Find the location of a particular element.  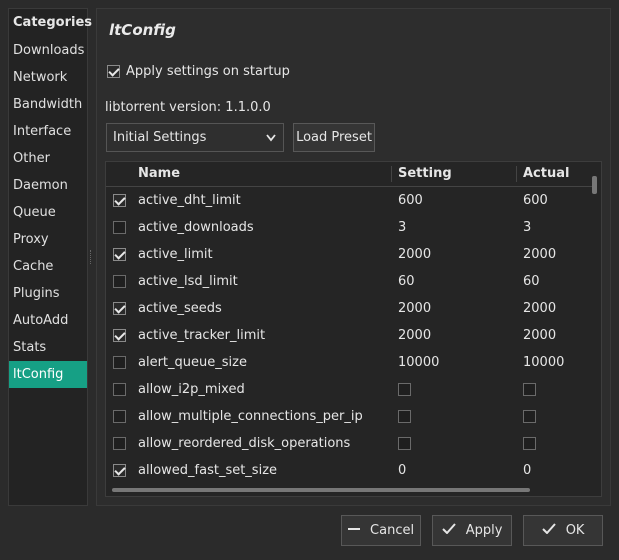

actual-value: 60 is located at coordinates (531, 281).